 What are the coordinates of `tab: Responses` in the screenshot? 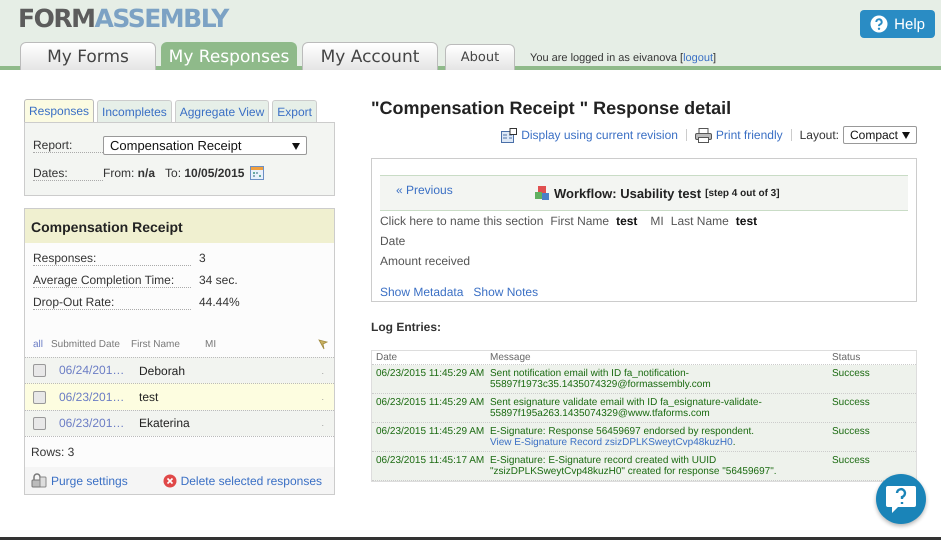 It's located at (59, 110).